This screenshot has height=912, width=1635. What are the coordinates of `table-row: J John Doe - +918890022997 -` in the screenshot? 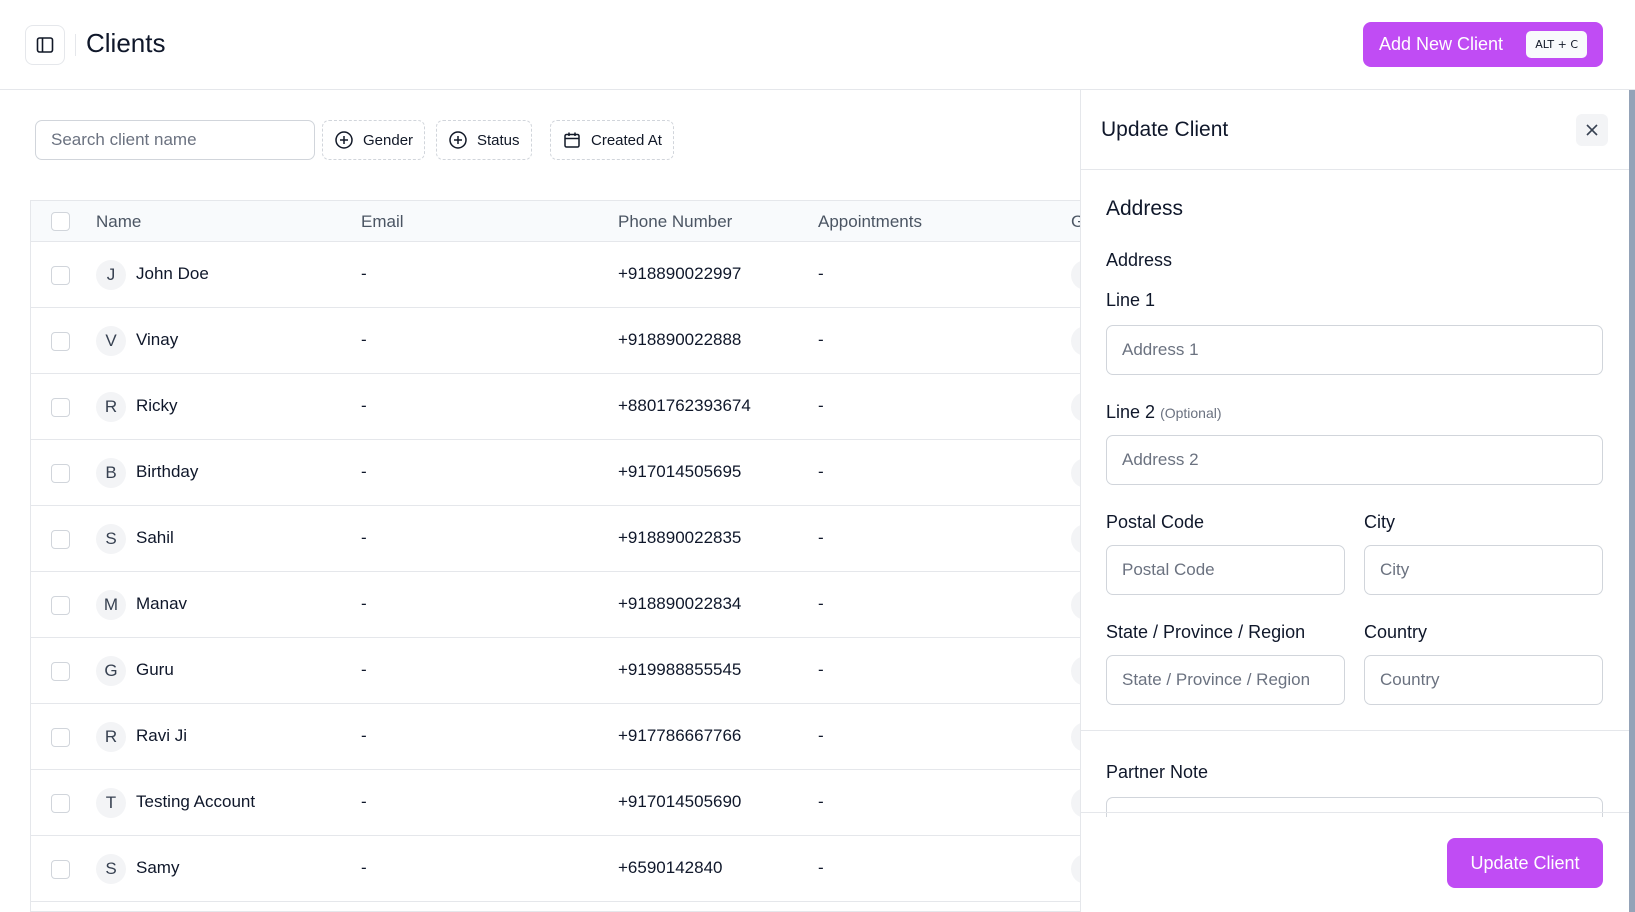 It's located at (556, 275).